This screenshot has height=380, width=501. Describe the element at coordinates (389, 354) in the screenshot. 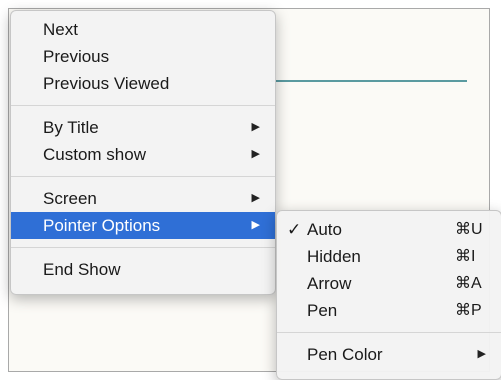

I see `submenu-item-pen-color: Pen Color ▶` at that location.